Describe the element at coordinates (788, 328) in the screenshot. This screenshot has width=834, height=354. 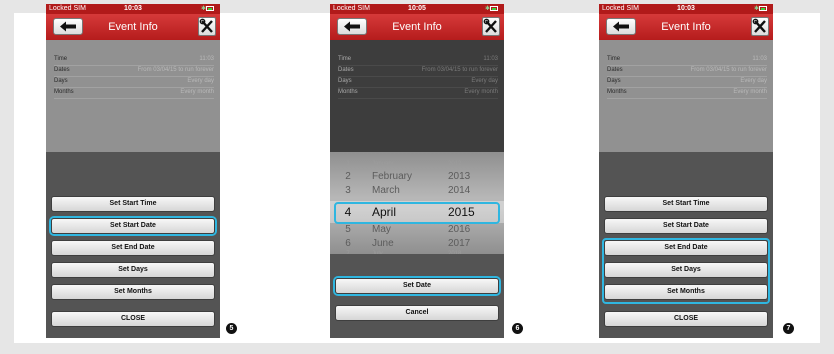
I see `step-number: 7` at that location.